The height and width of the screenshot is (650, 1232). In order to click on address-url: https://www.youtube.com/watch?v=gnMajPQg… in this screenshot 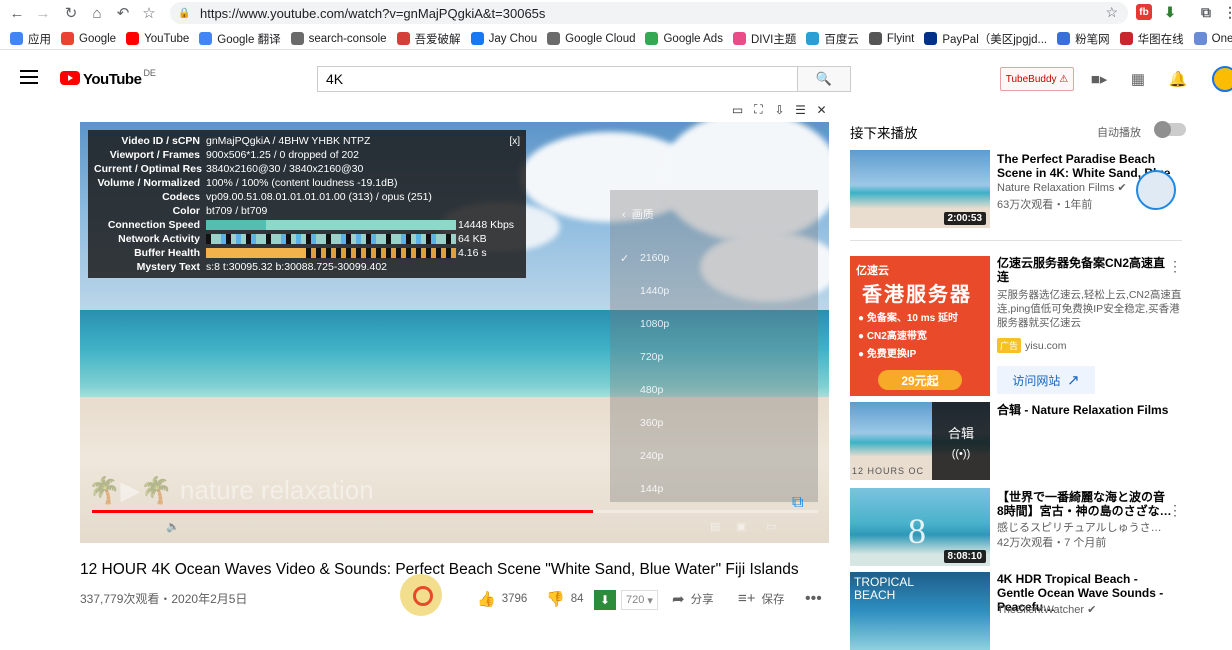, I will do `click(372, 13)`.